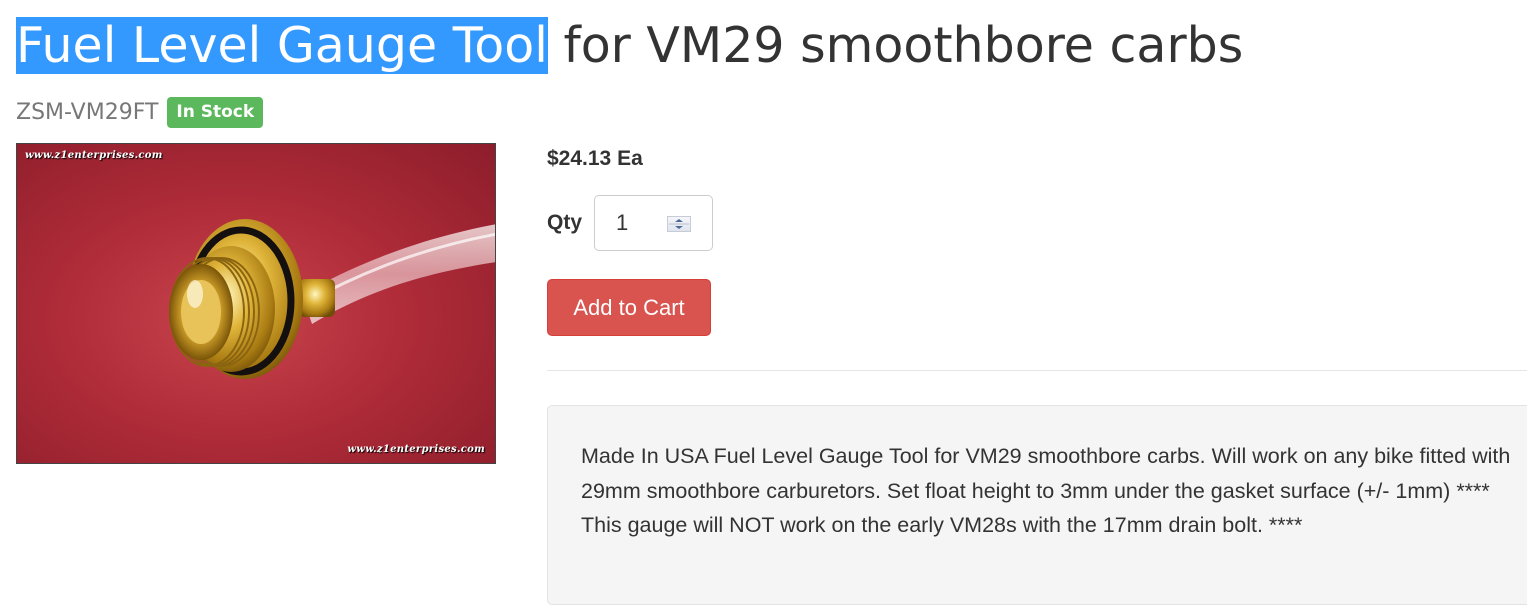 This screenshot has height=605, width=1527. What do you see at coordinates (653, 223) in the screenshot?
I see `quantity-stepper: 1` at bounding box center [653, 223].